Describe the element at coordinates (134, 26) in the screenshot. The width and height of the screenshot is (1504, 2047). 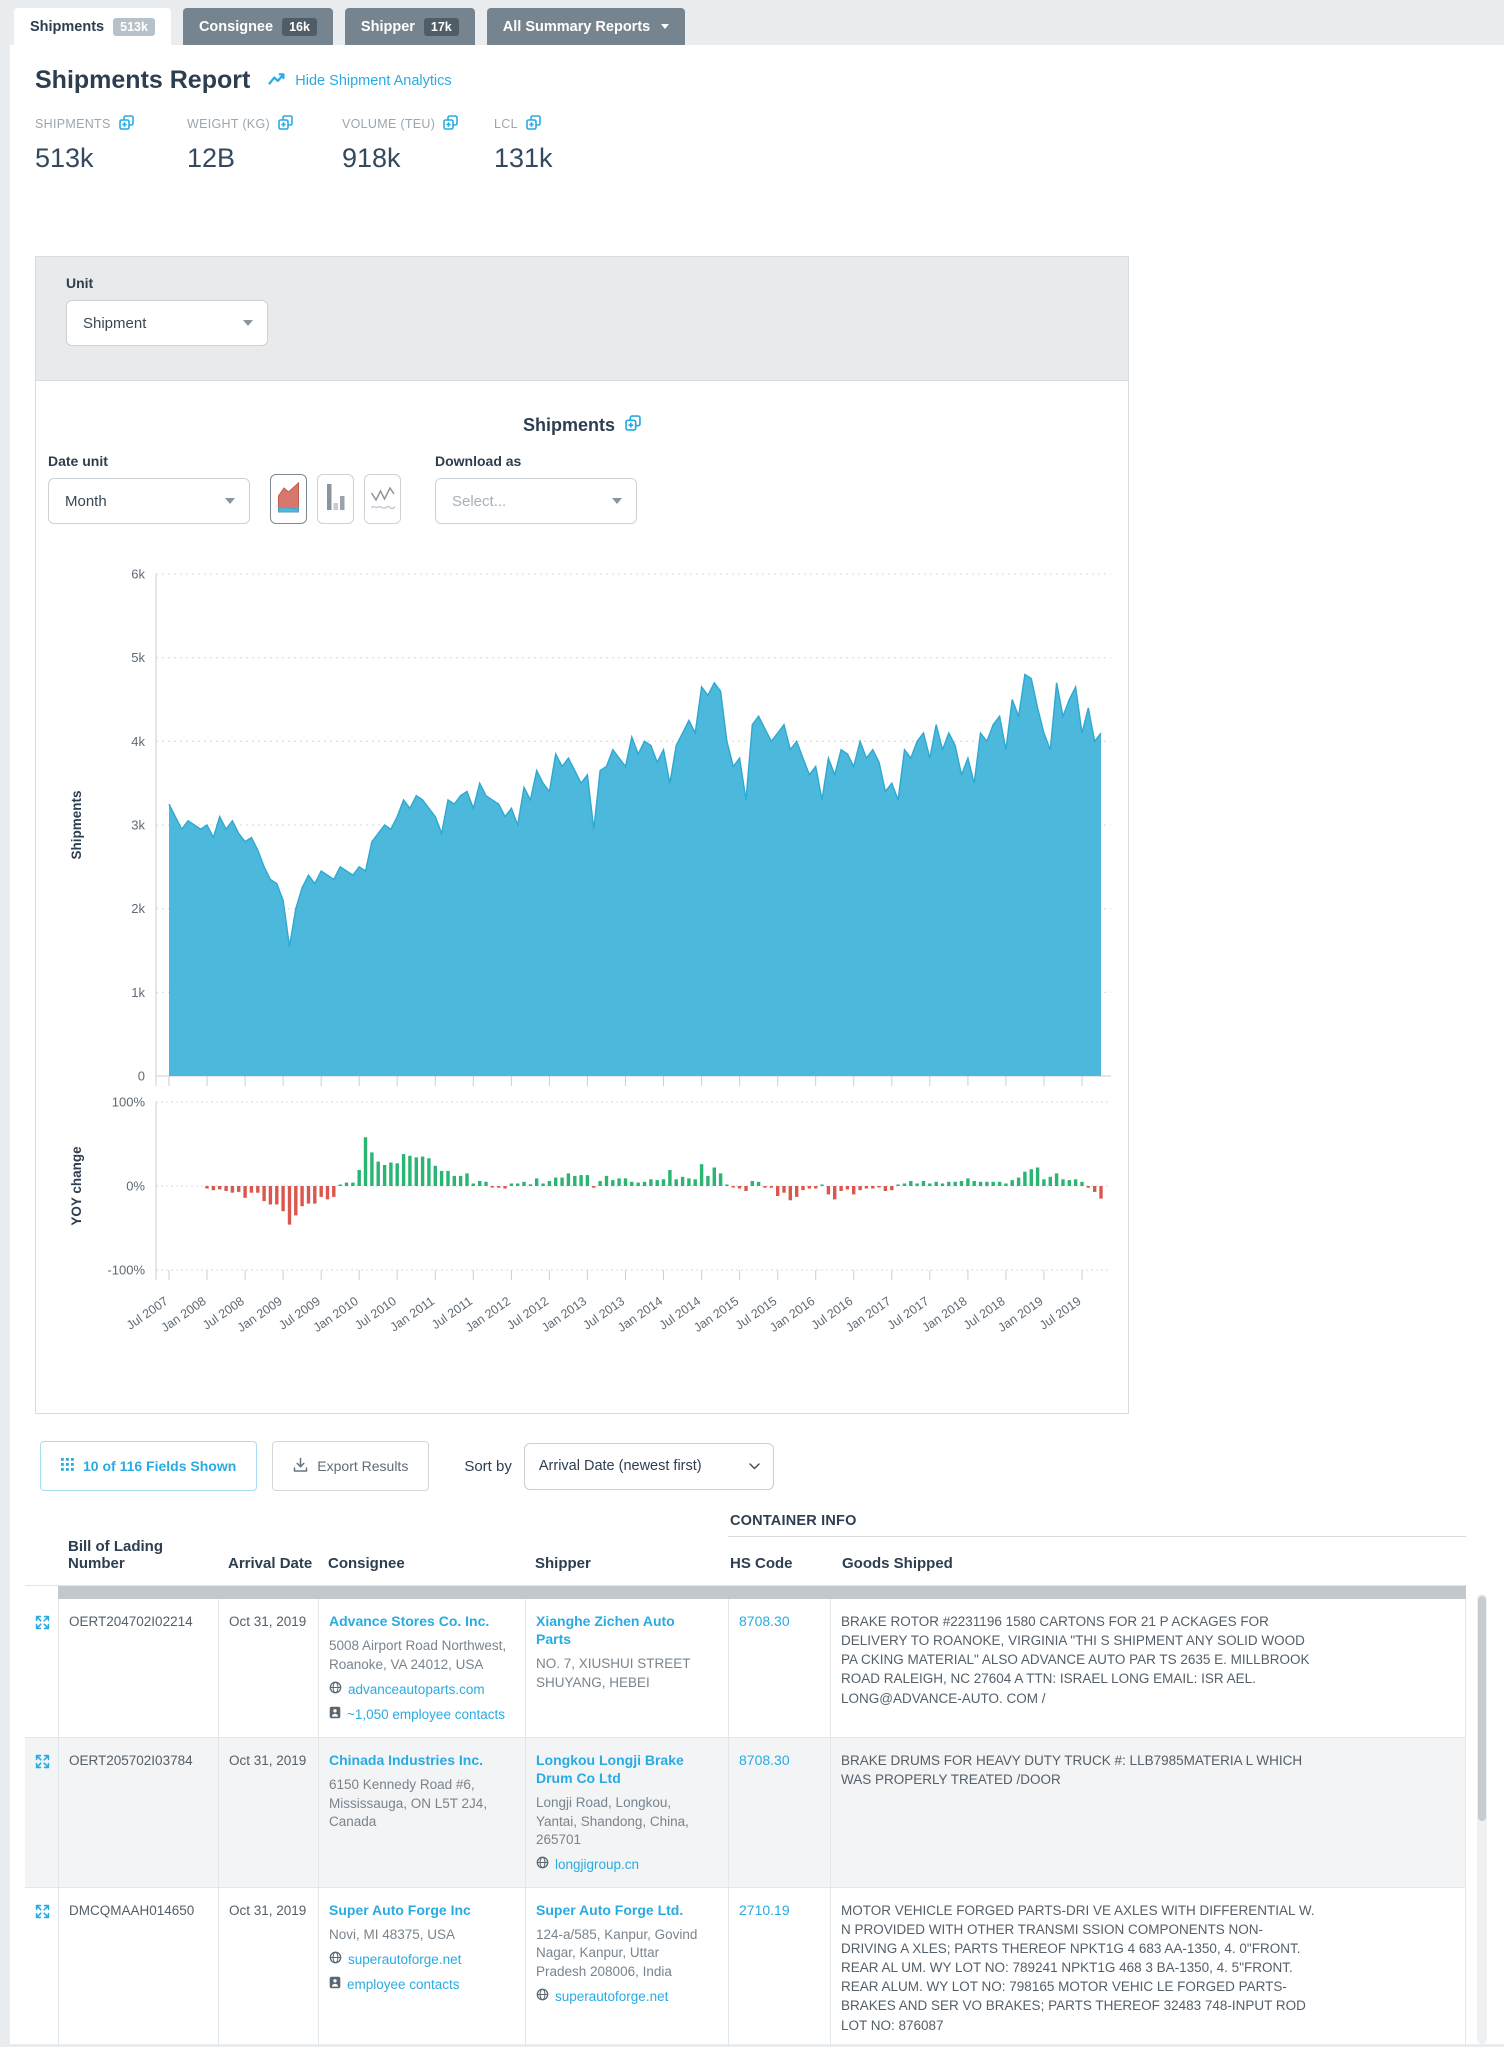
I see `tab-shipments-count-badge: 513k` at that location.